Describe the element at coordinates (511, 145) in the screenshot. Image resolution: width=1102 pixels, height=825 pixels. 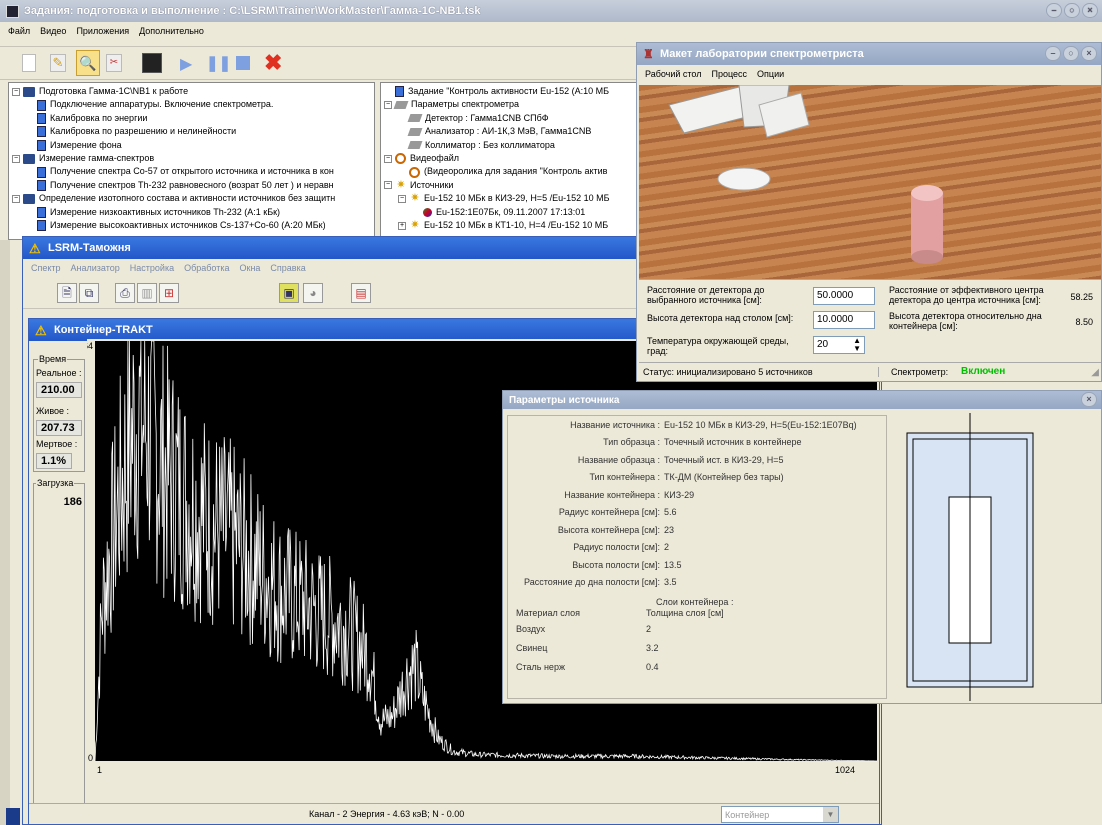
I see `tree-item: Коллиматор : Без коллиматора` at that location.